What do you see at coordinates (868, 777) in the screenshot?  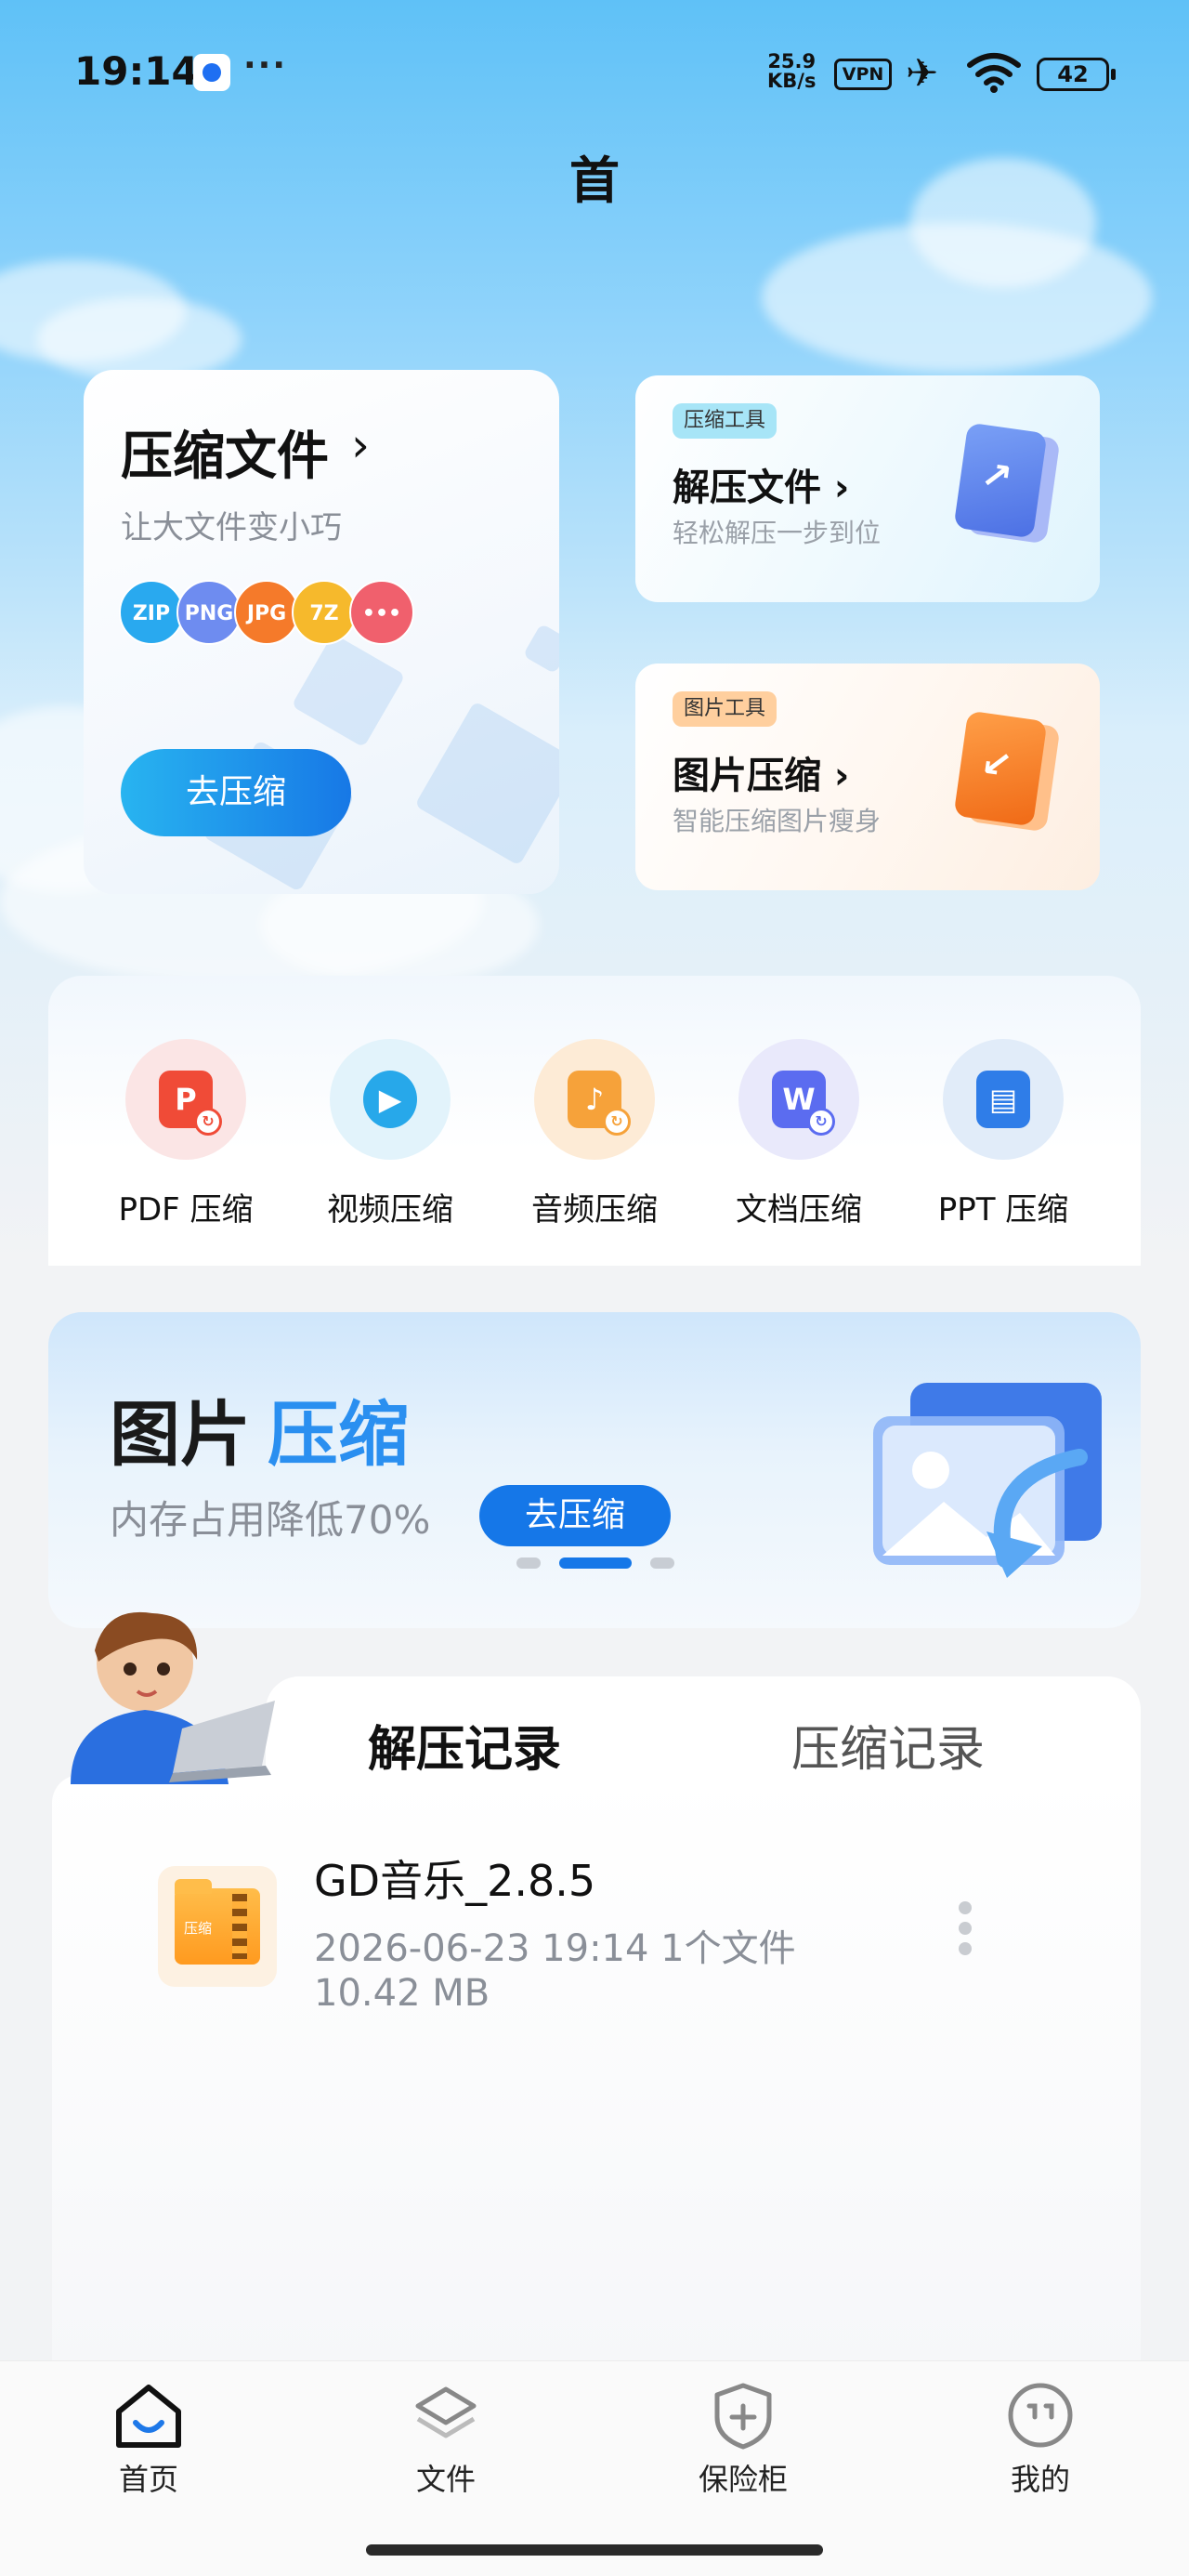 I see `image-compress-card: 图片工具 图片压缩 › 智能压缩图片瘦身 ↙` at bounding box center [868, 777].